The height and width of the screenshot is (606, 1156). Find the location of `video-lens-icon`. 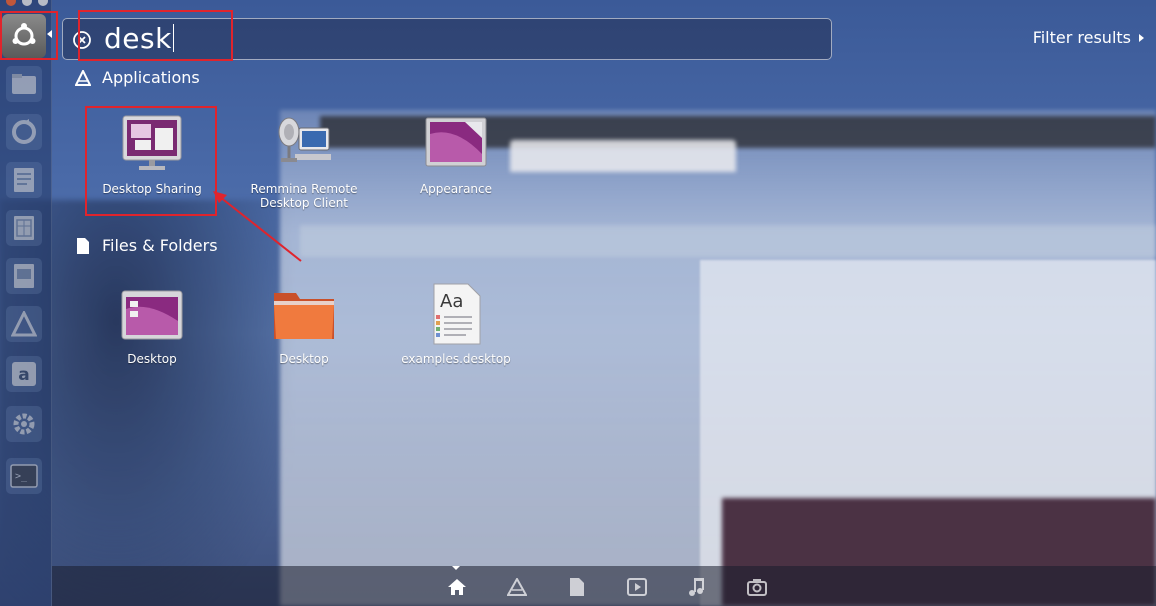

video-lens-icon is located at coordinates (637, 587).